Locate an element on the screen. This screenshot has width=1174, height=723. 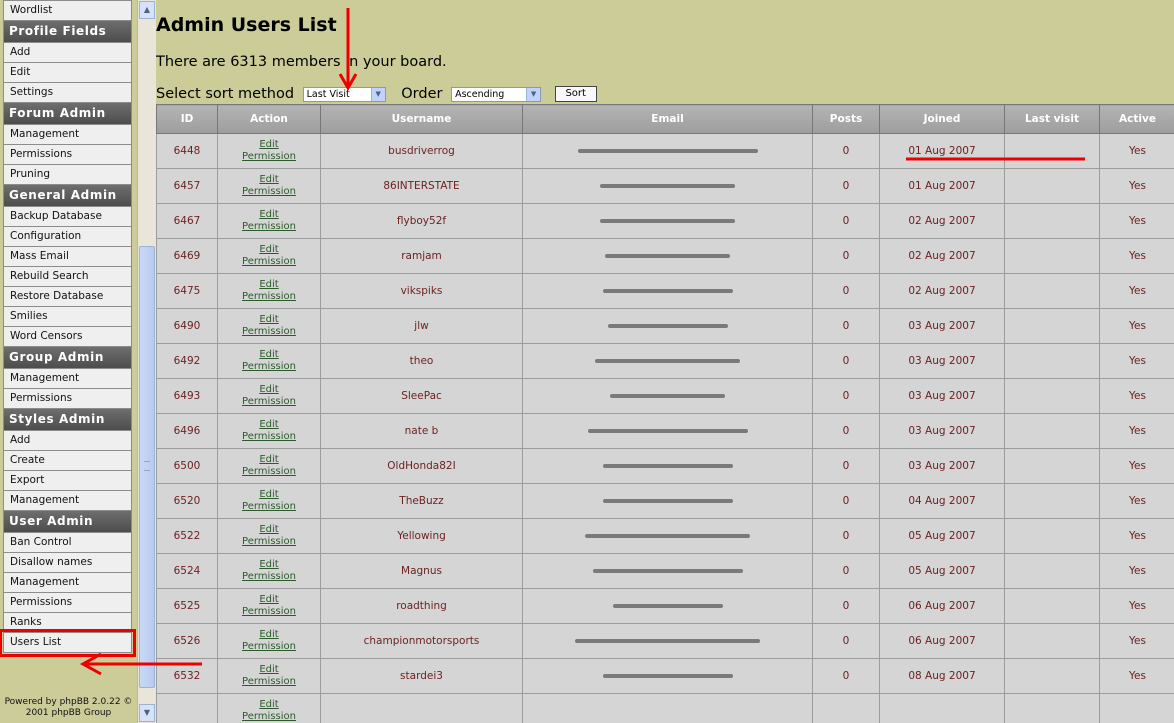
column-header-email: Email is located at coordinates (667, 119).